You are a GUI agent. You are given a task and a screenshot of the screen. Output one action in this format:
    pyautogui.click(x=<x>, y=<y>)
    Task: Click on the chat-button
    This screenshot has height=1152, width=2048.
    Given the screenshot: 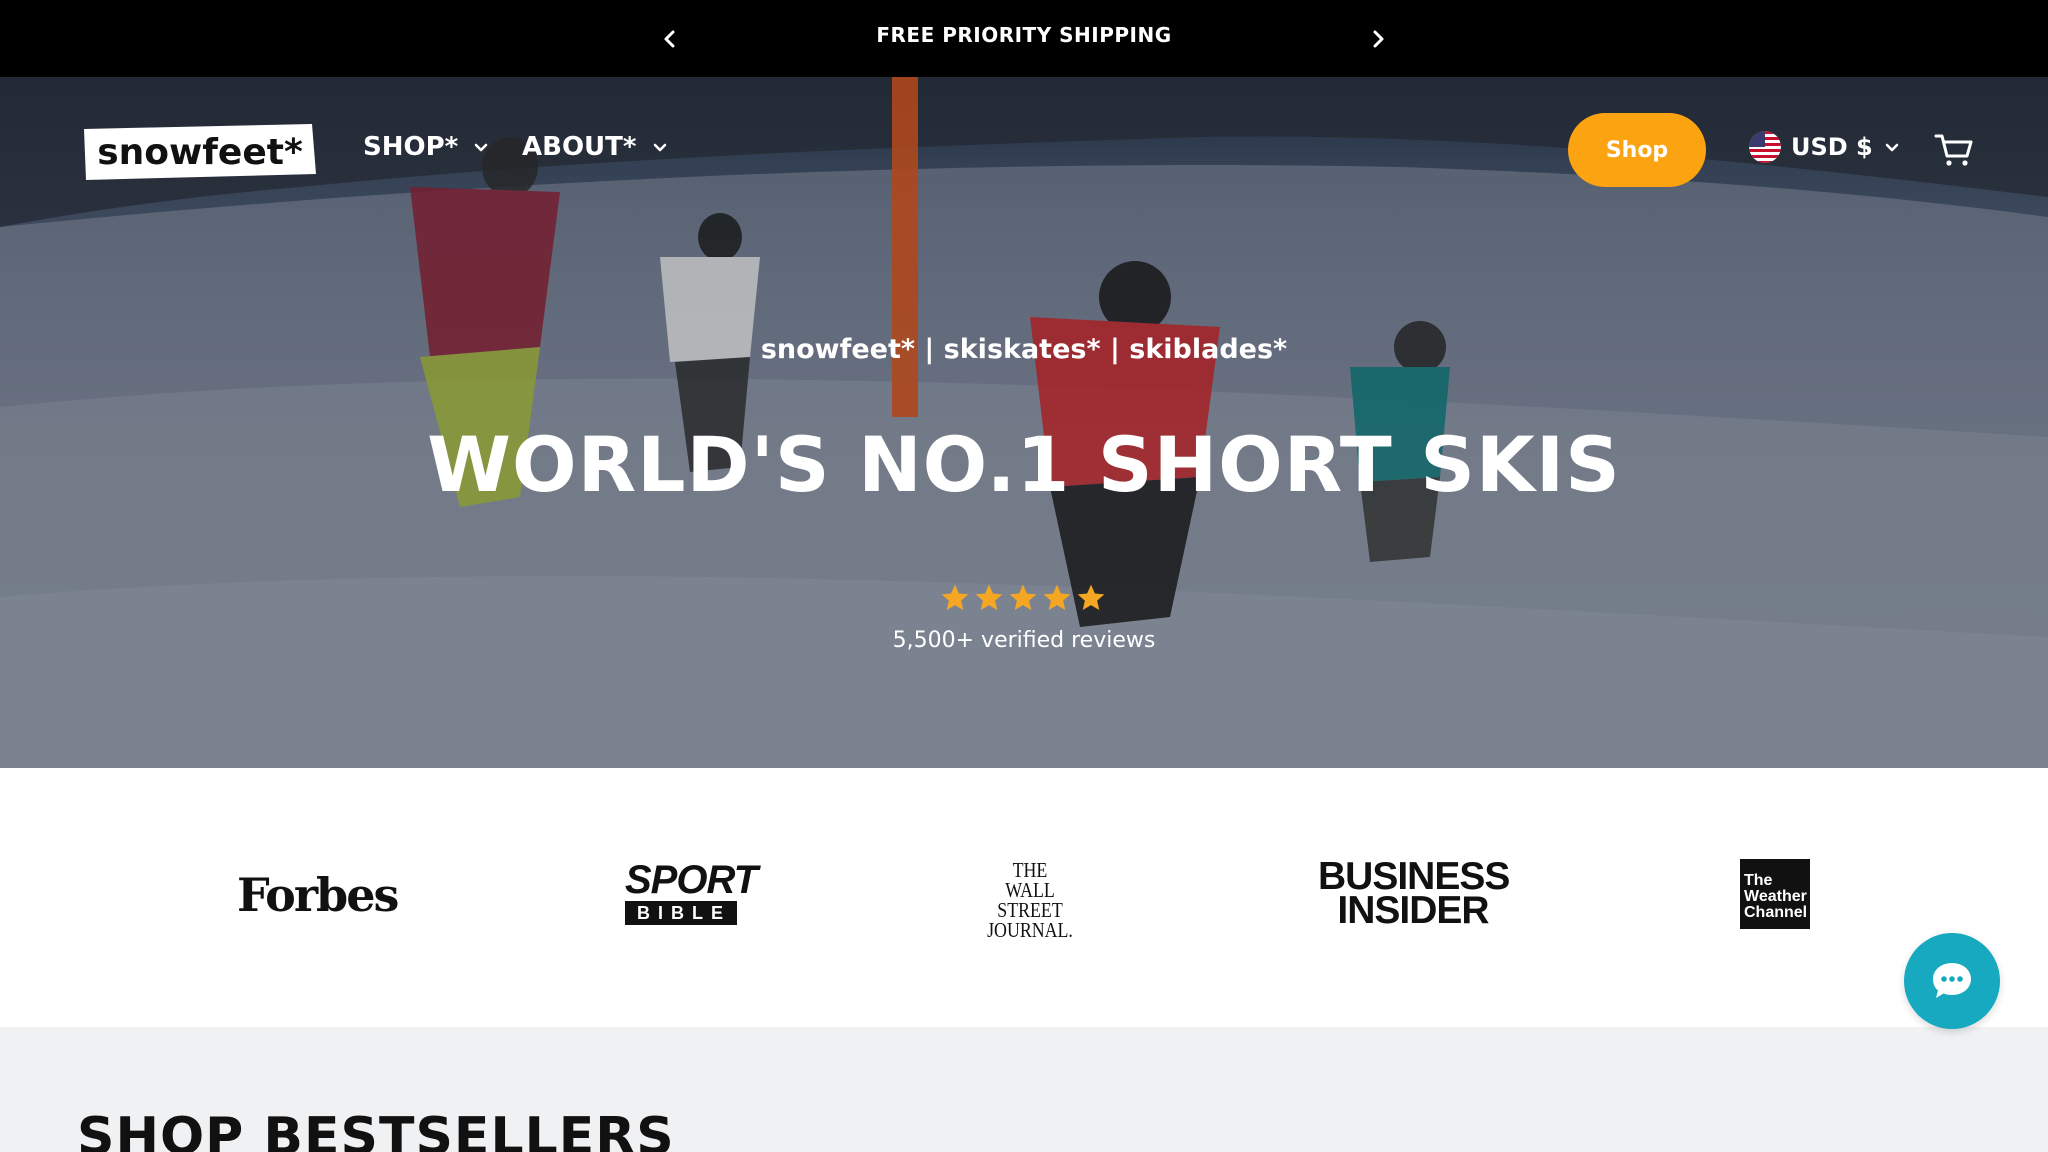 What is the action you would take?
    pyautogui.click(x=1952, y=981)
    